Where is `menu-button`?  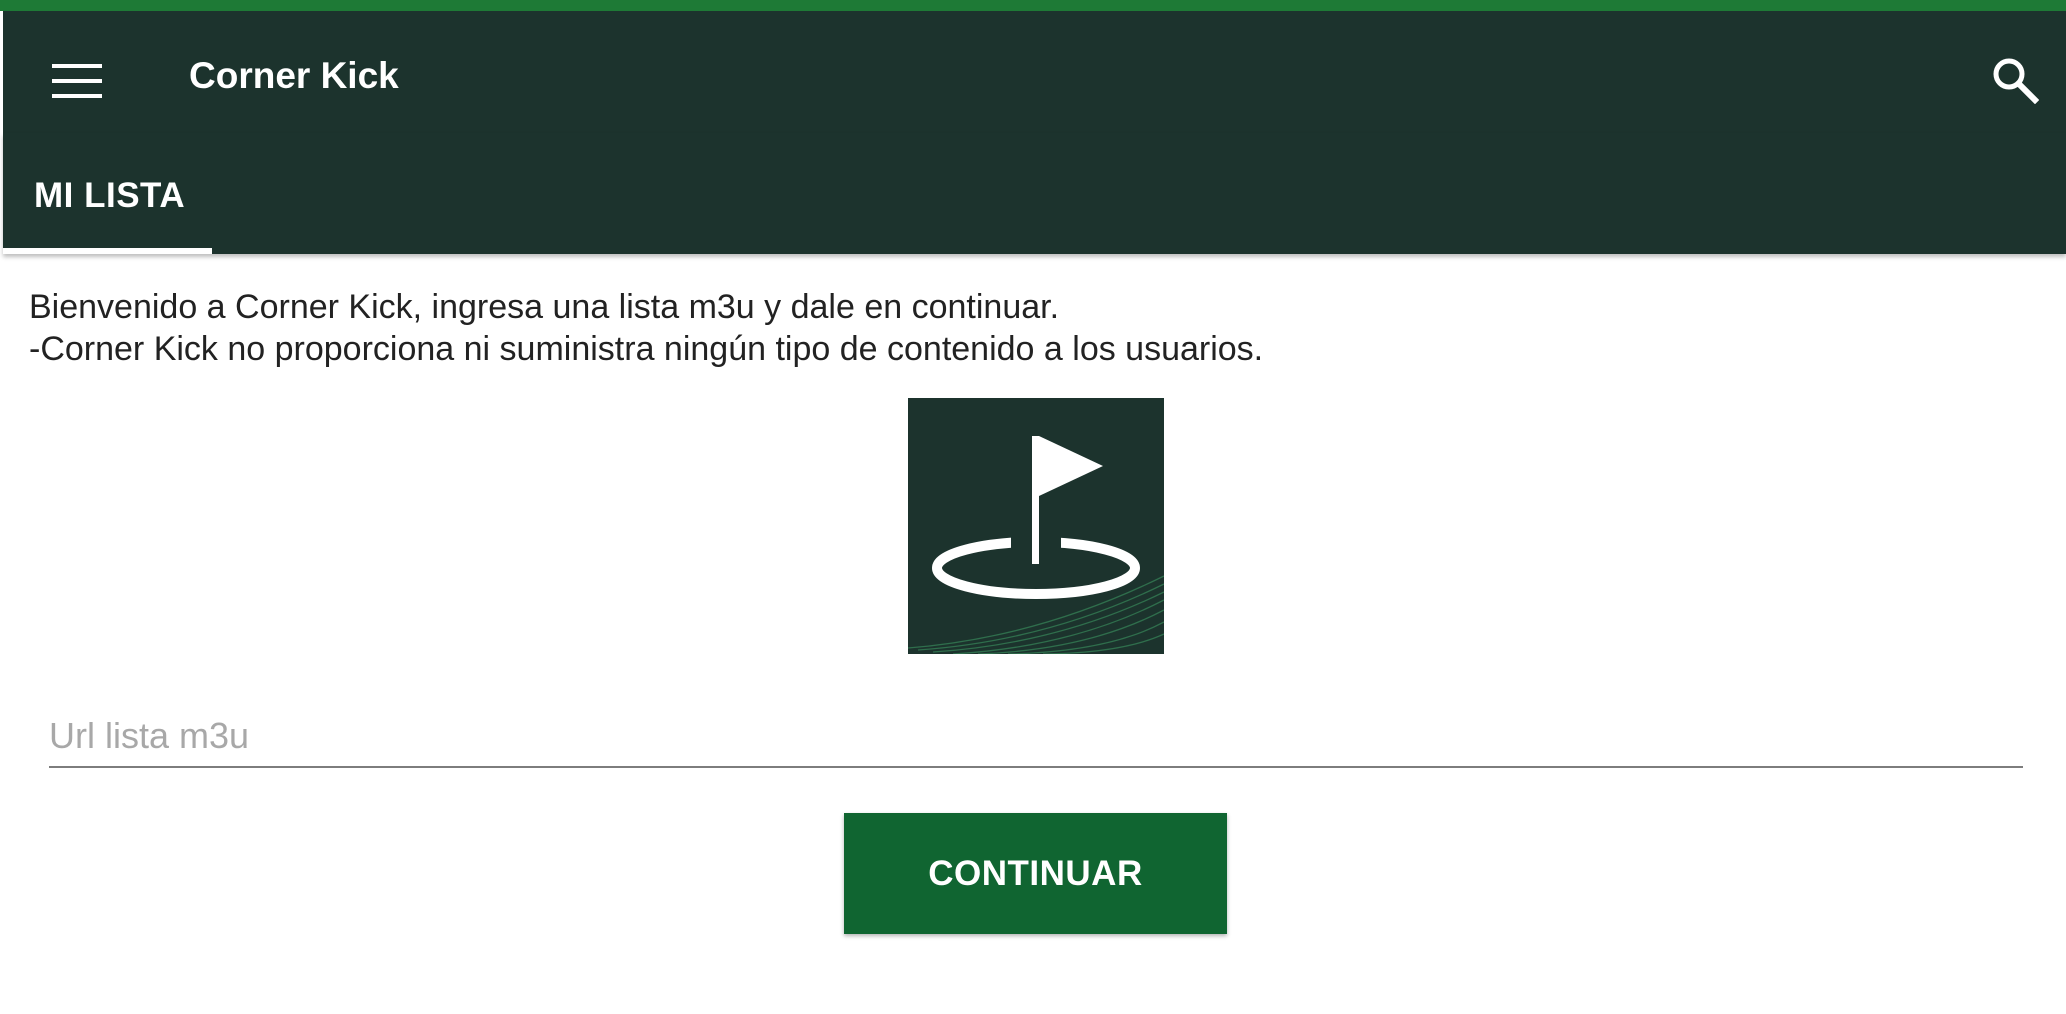 menu-button is located at coordinates (77, 81).